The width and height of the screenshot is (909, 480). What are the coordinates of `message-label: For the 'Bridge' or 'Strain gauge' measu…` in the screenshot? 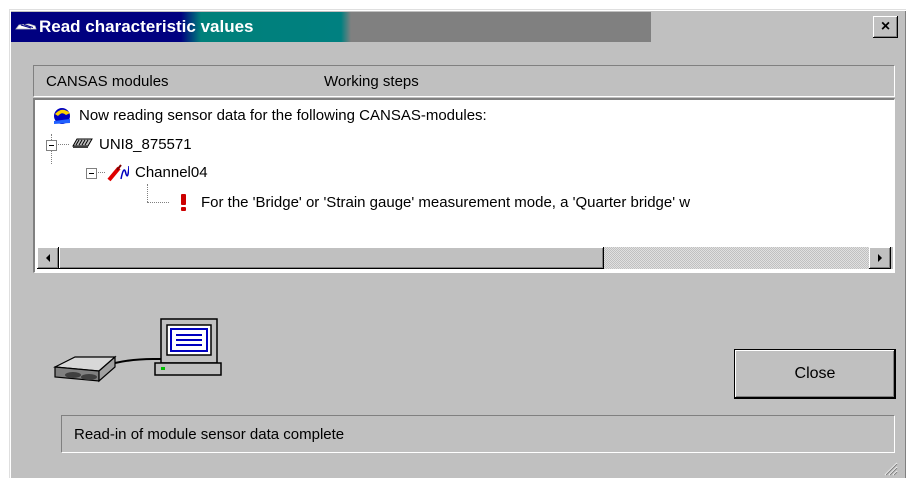 It's located at (446, 202).